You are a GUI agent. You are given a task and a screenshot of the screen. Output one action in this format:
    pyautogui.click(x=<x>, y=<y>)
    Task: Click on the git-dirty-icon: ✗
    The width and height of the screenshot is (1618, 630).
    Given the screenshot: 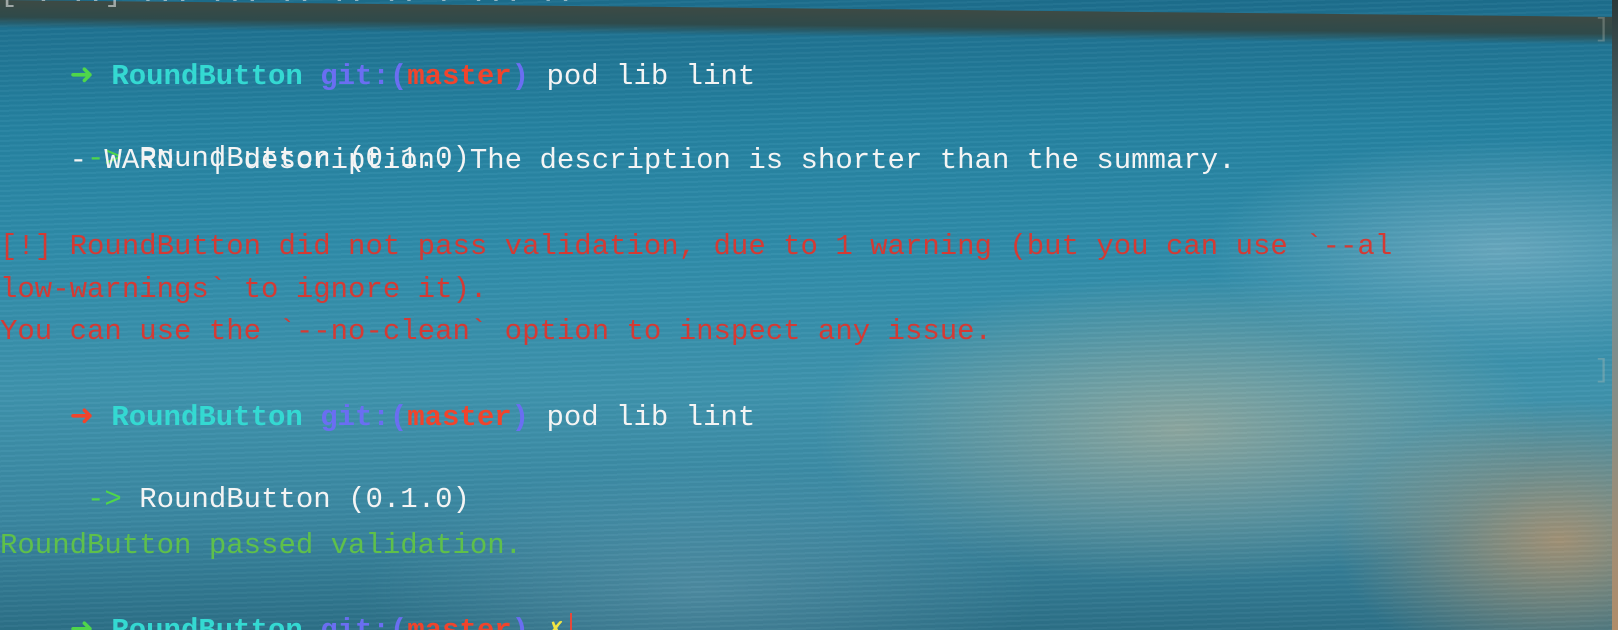 What is the action you would take?
    pyautogui.click(x=554, y=622)
    